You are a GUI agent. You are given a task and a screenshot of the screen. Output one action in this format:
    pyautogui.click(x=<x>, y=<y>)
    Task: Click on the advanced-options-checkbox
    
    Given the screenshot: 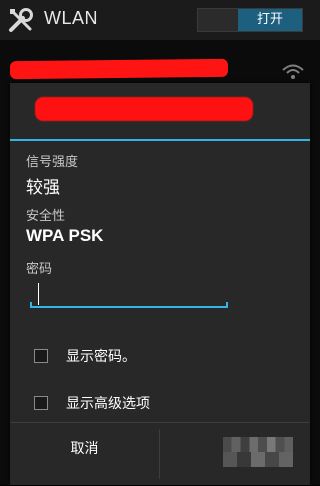 What is the action you would take?
    pyautogui.click(x=41, y=403)
    